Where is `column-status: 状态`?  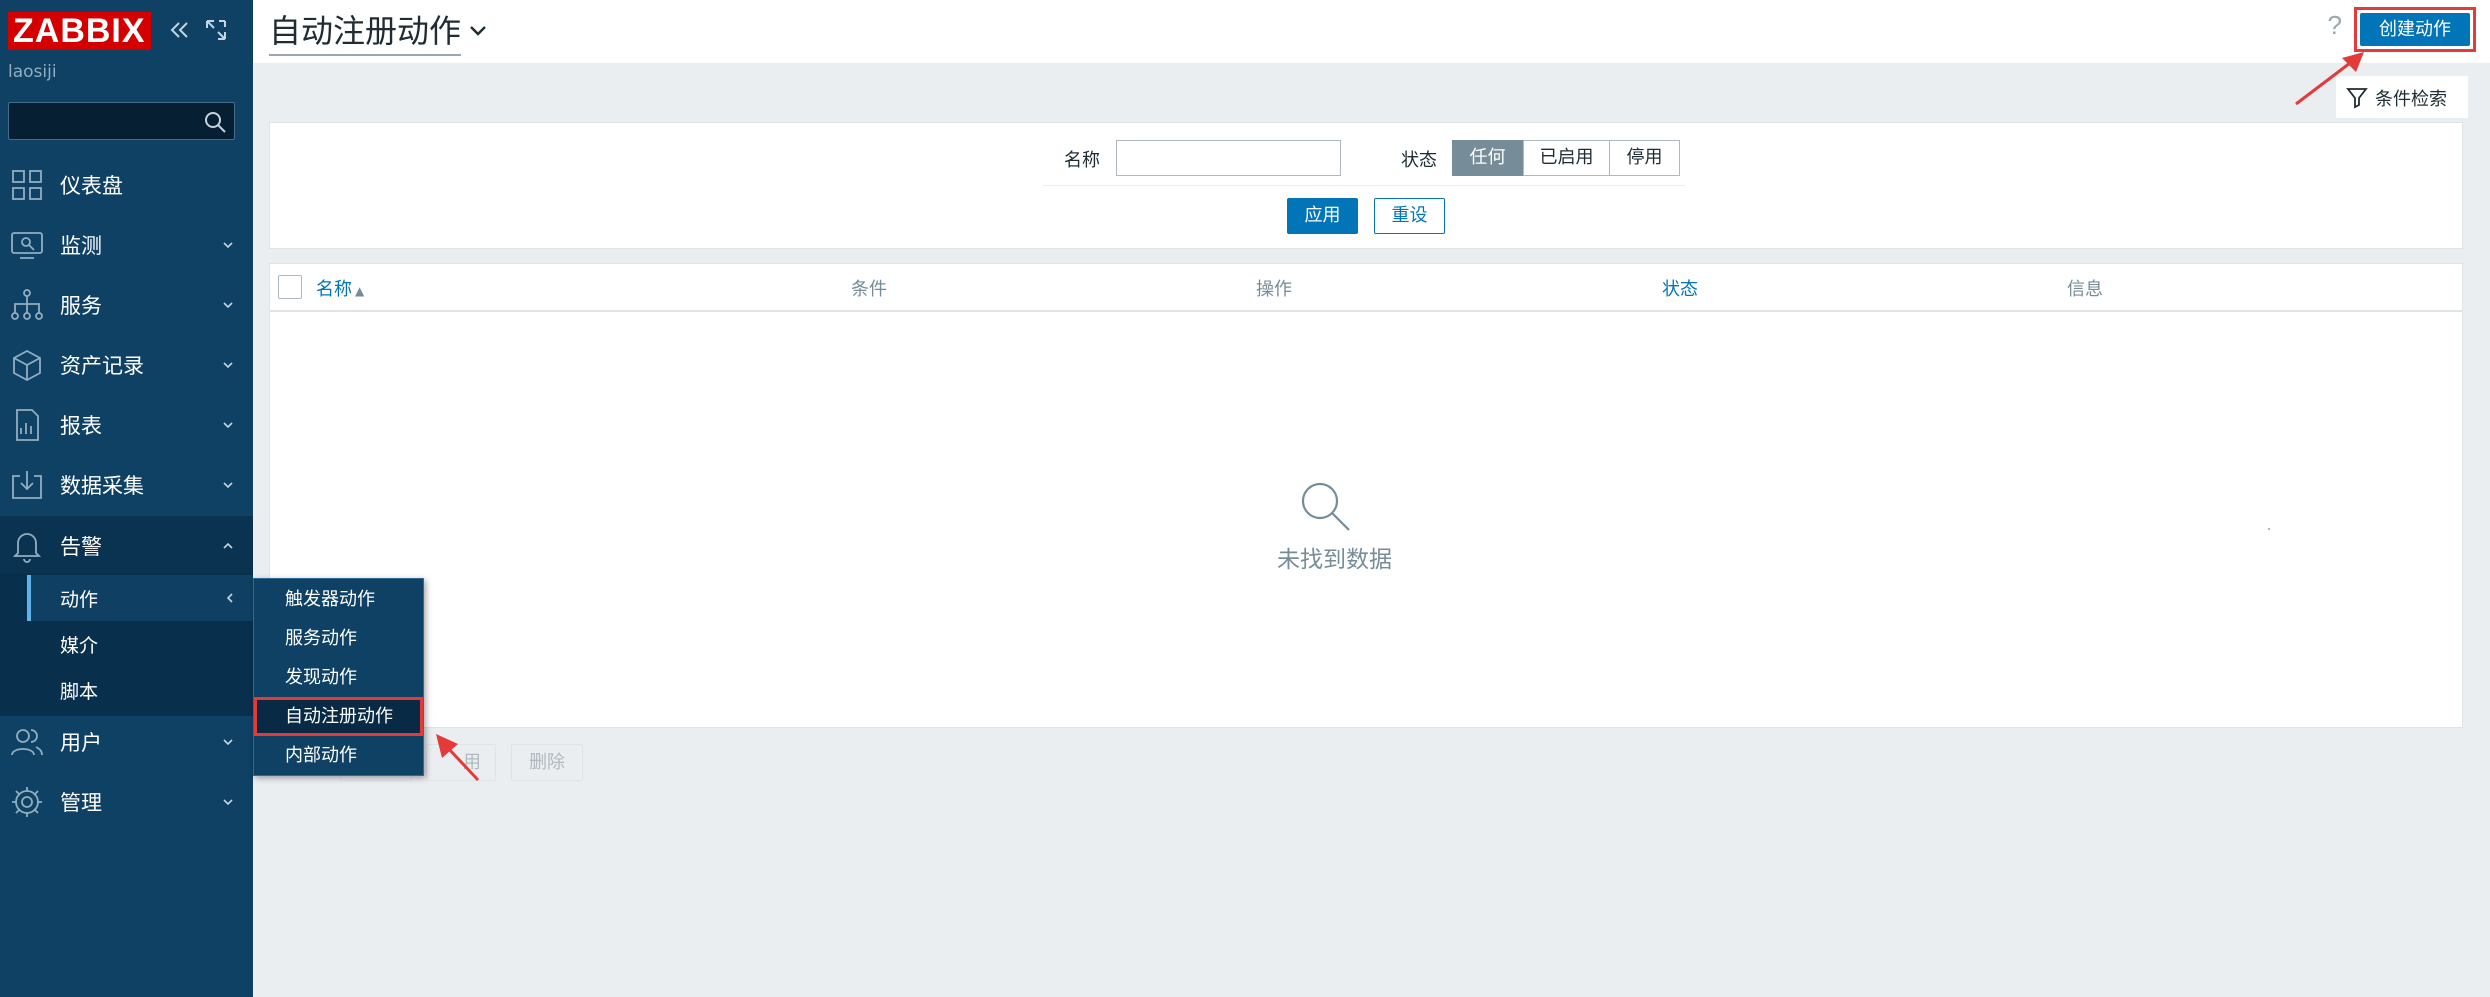
column-status: 状态 is located at coordinates (1680, 288).